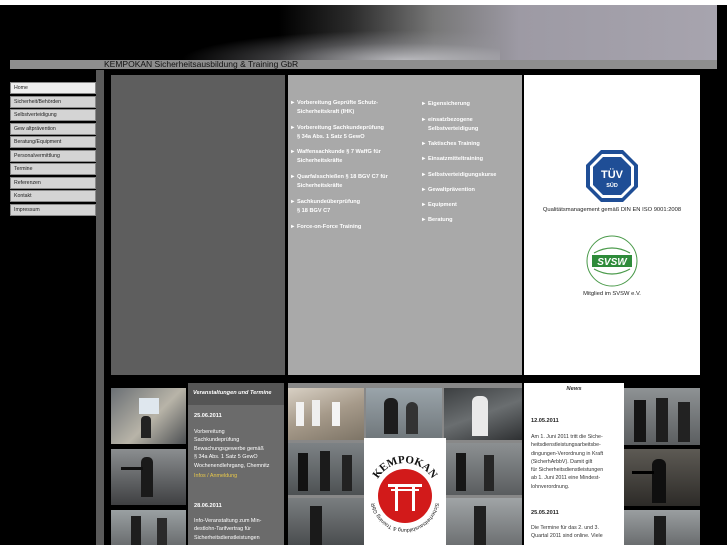 The height and width of the screenshot is (545, 727). What do you see at coordinates (445, 104) in the screenshot?
I see `service-link-eigensicherung: ►Eigensicherung` at bounding box center [445, 104].